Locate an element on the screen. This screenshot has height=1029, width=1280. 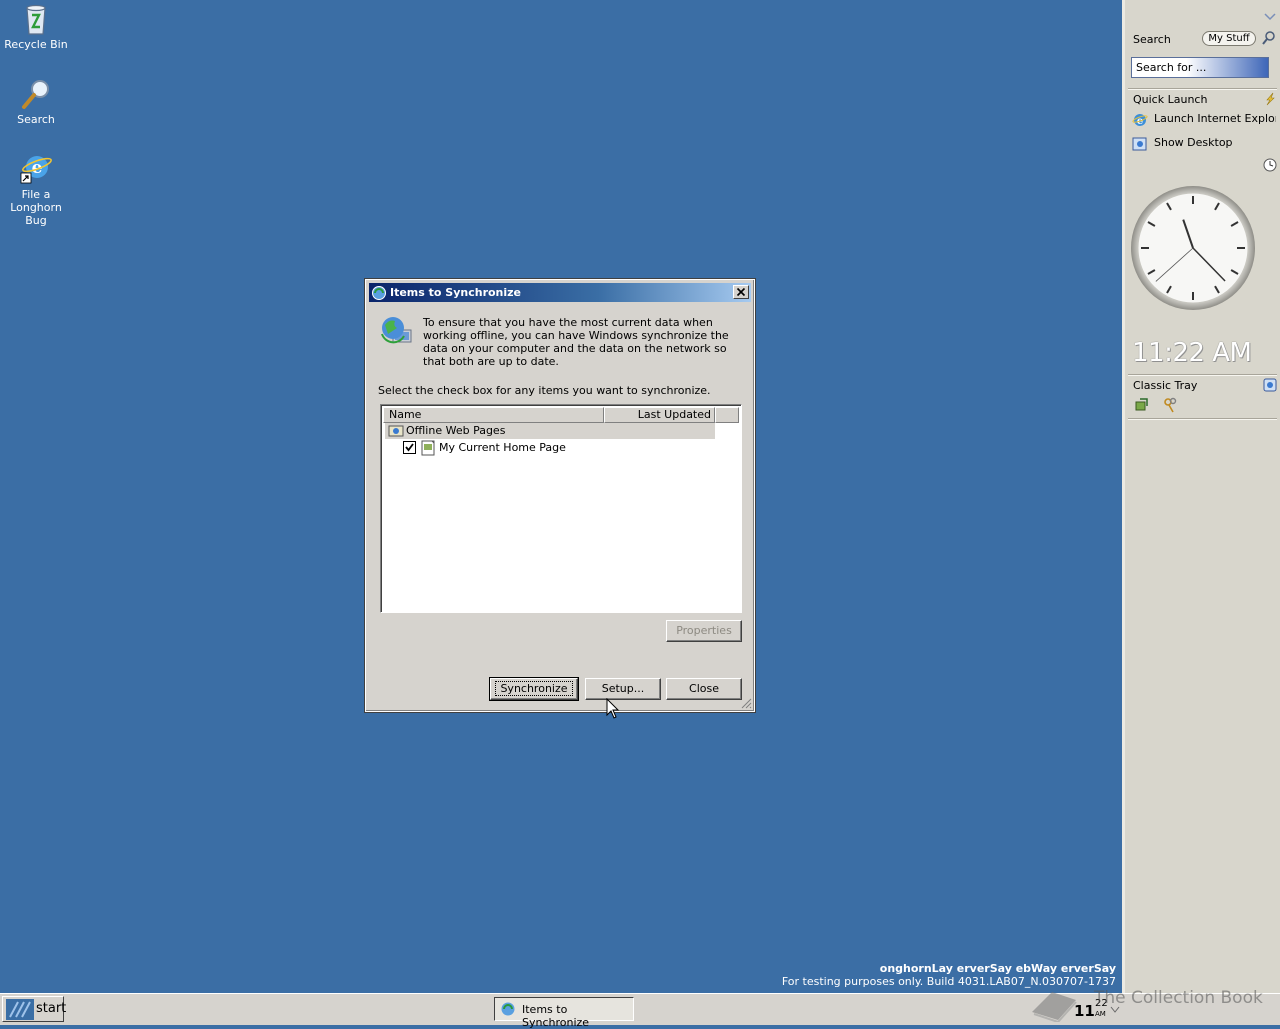
list-item: My Current Home Page is located at coordinates (553, 448).